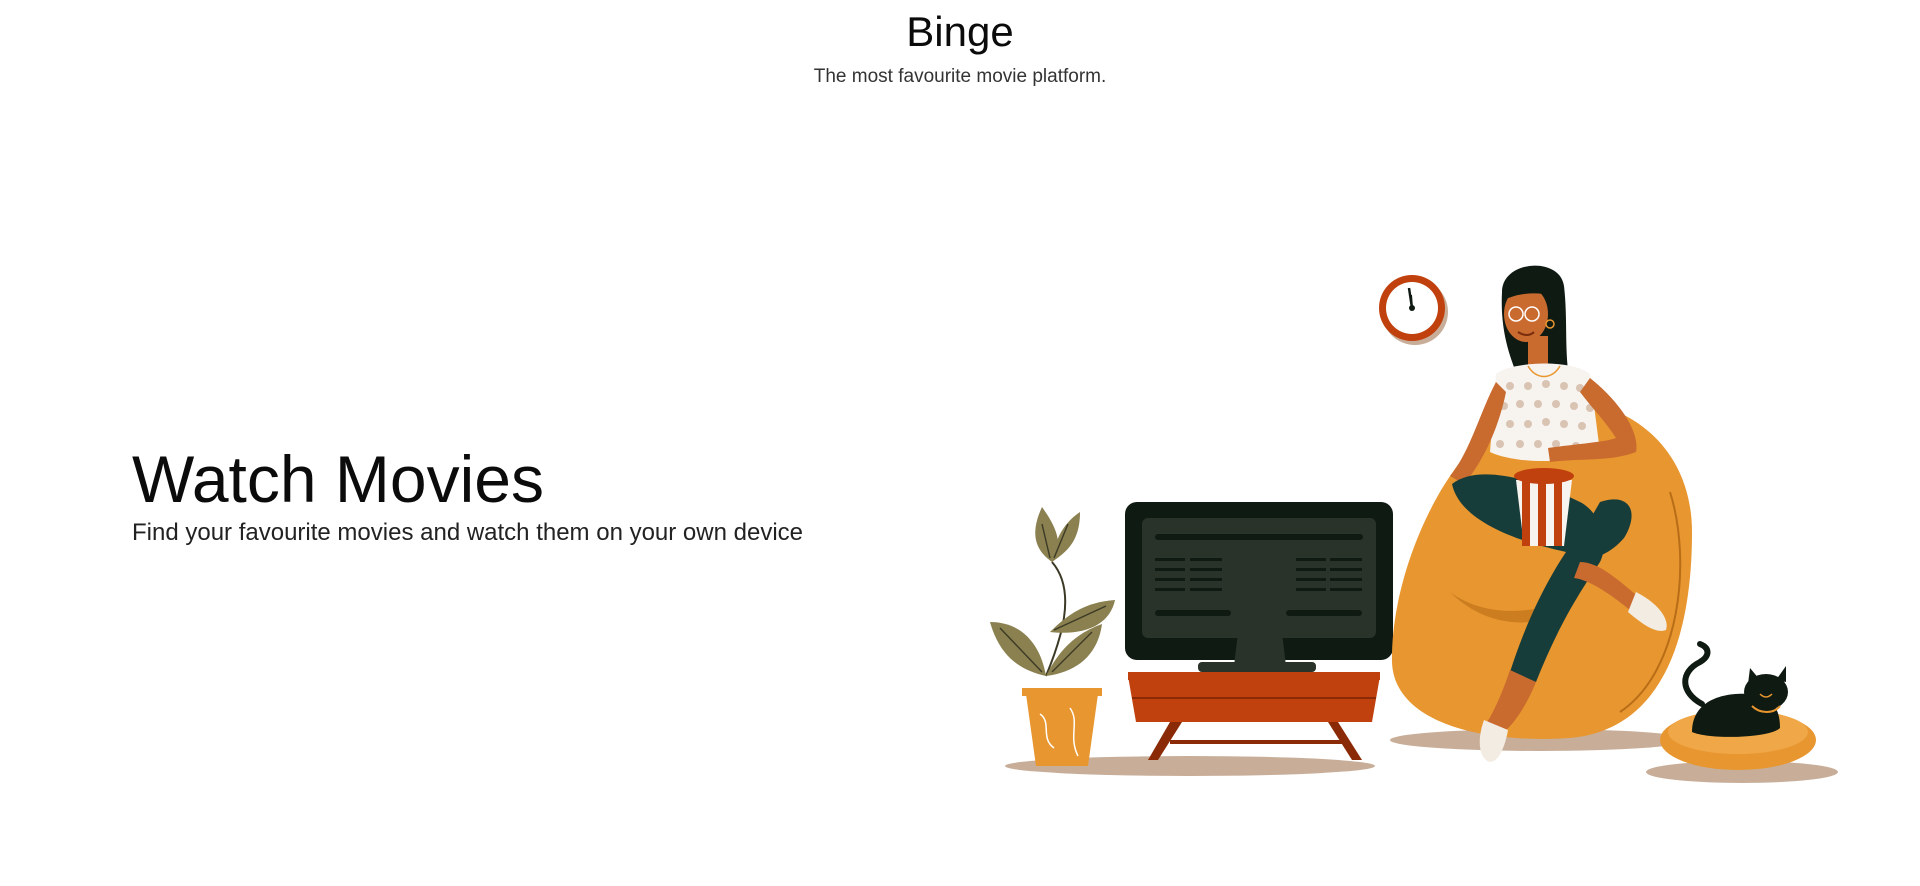  I want to click on potted-plant-icon, so click(1052, 636).